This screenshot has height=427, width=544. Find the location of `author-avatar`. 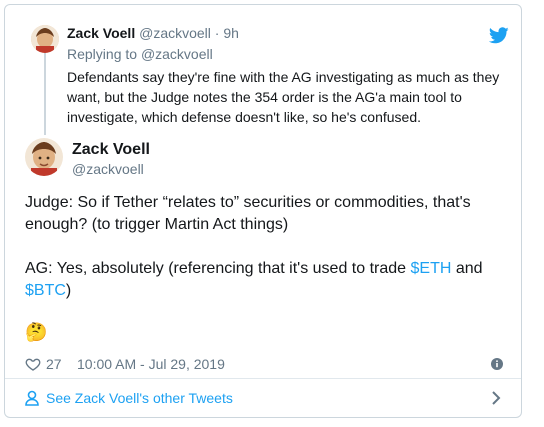

author-avatar is located at coordinates (44, 157).